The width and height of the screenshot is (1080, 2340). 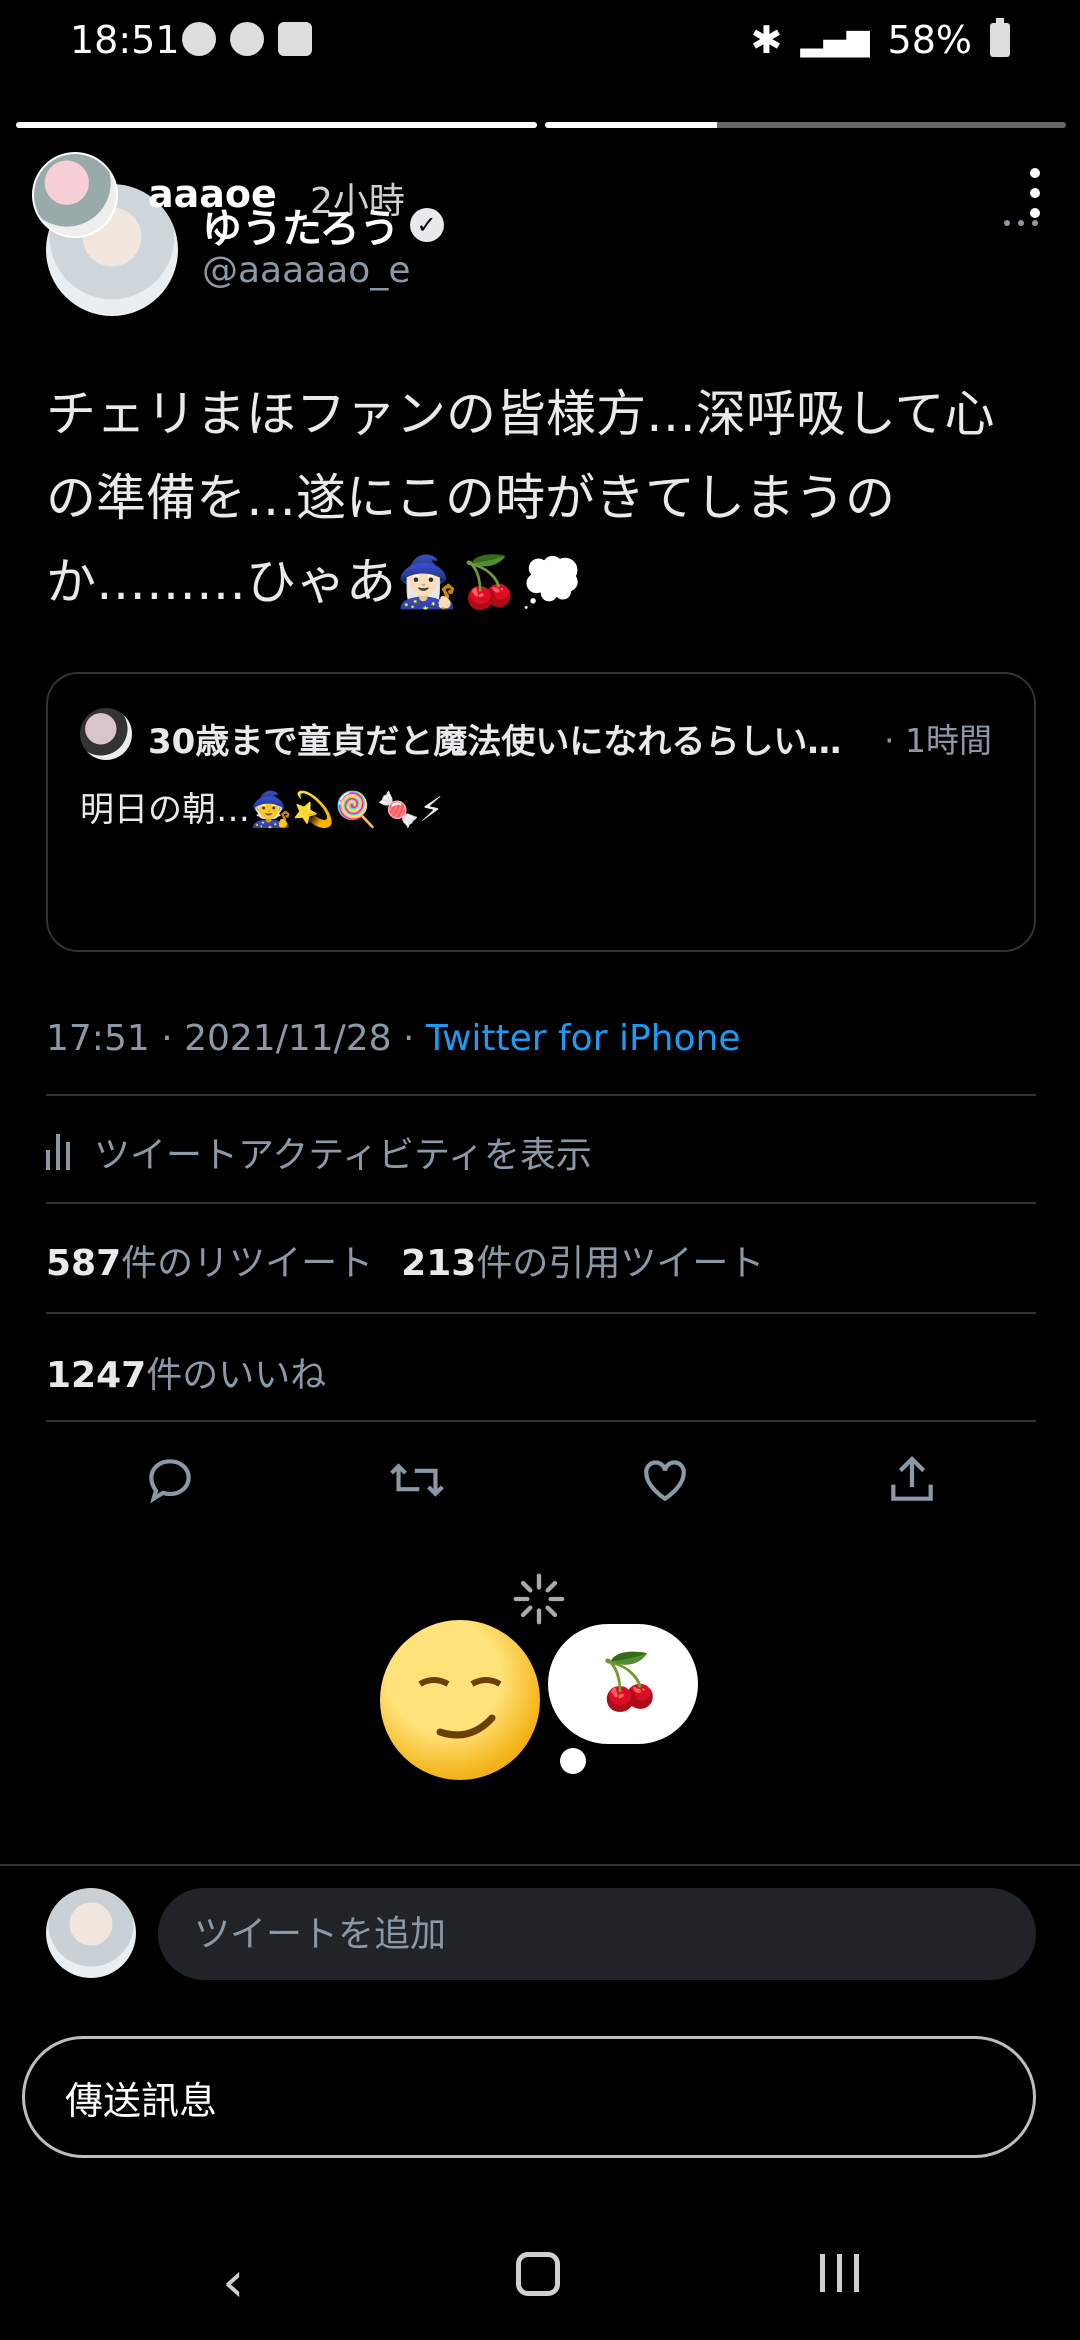 I want to click on tweet-more-icon, so click(x=1021, y=223).